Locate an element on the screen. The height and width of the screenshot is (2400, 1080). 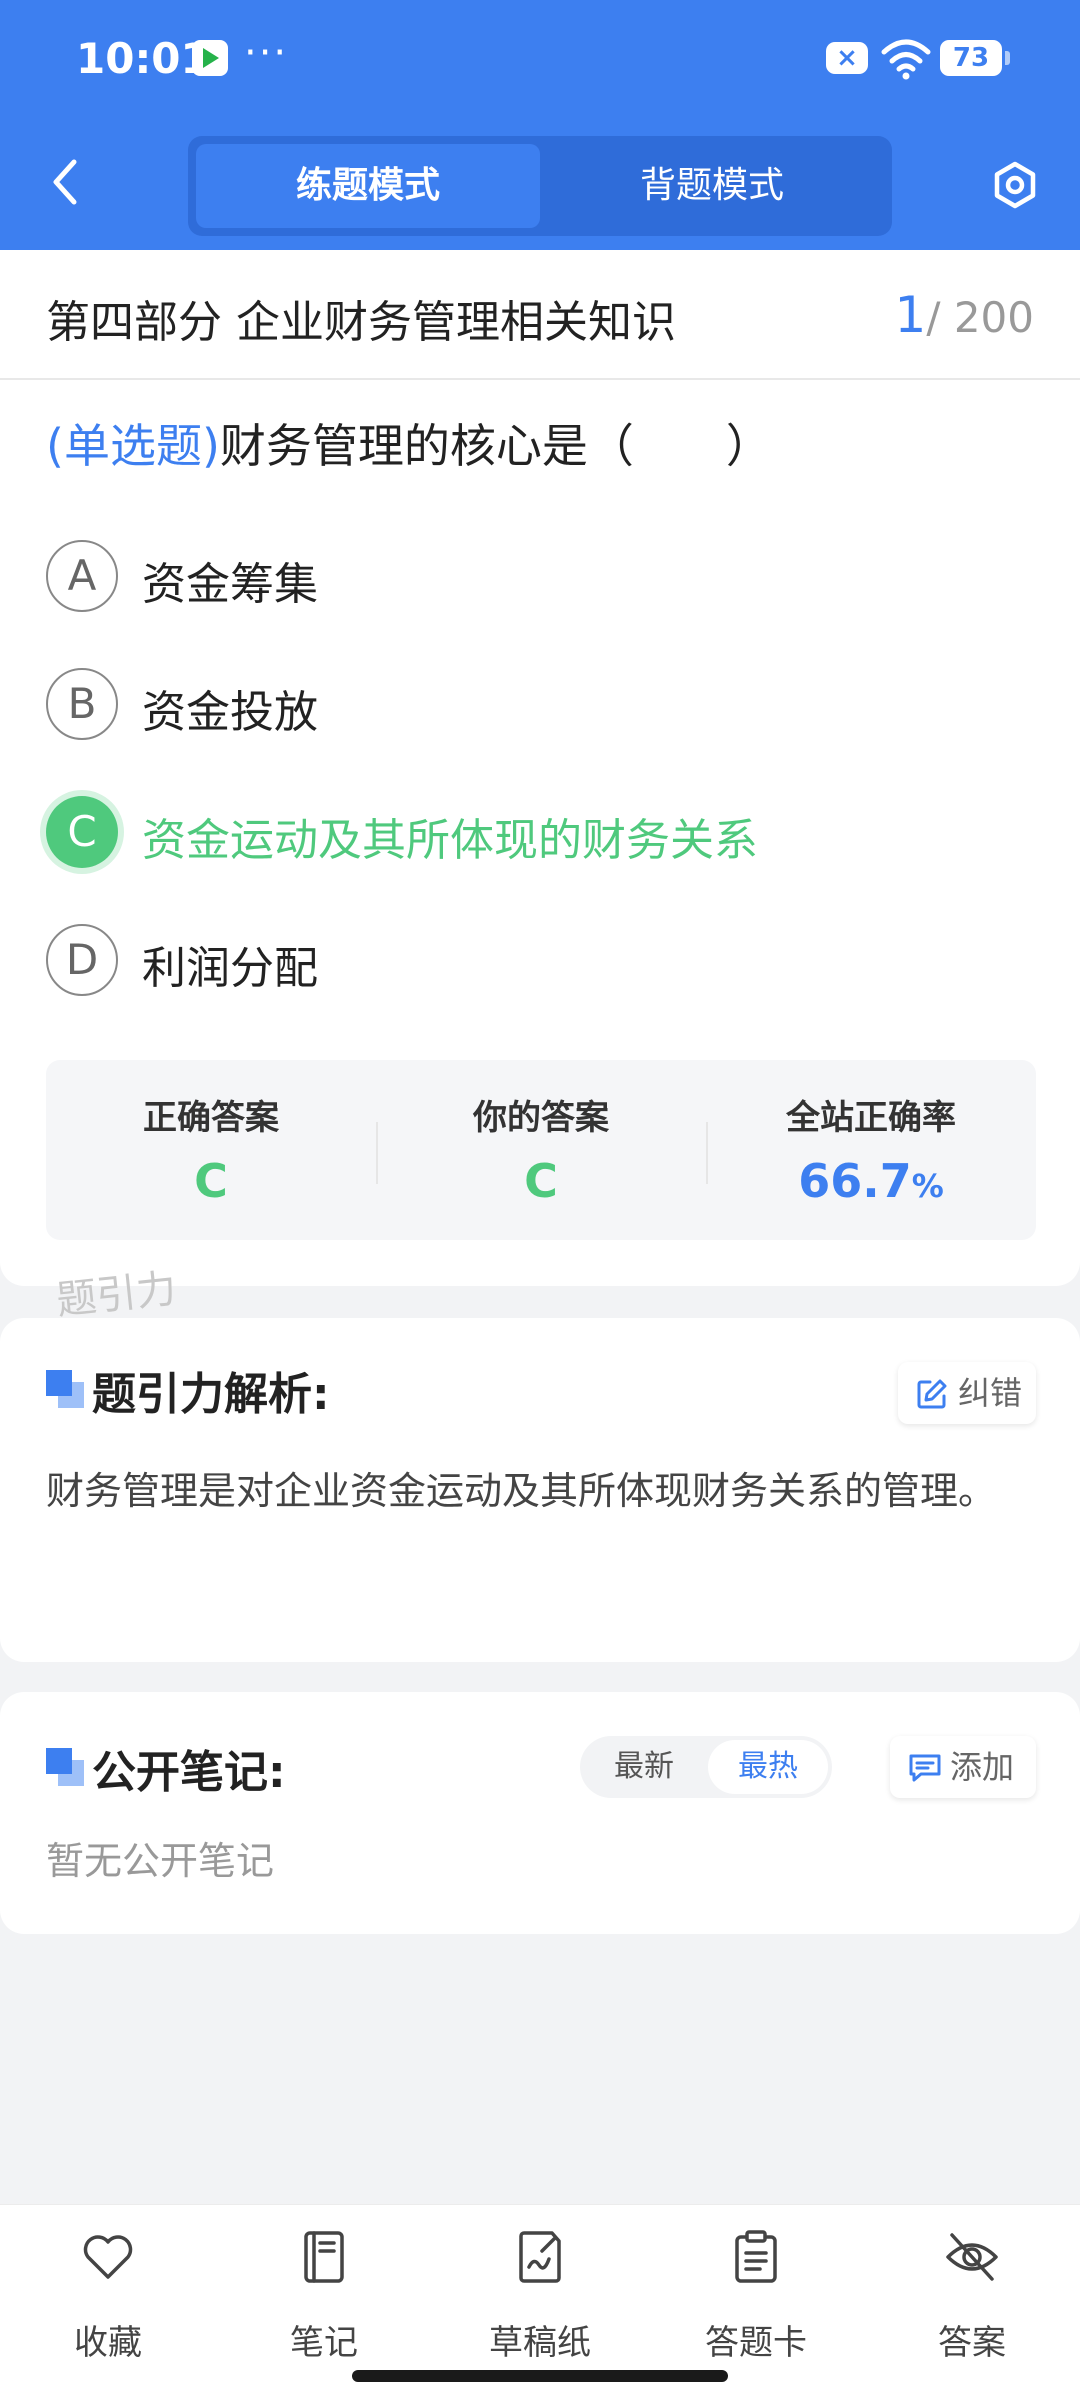
tab-memorize-mode: 背题模式 is located at coordinates (712, 186).